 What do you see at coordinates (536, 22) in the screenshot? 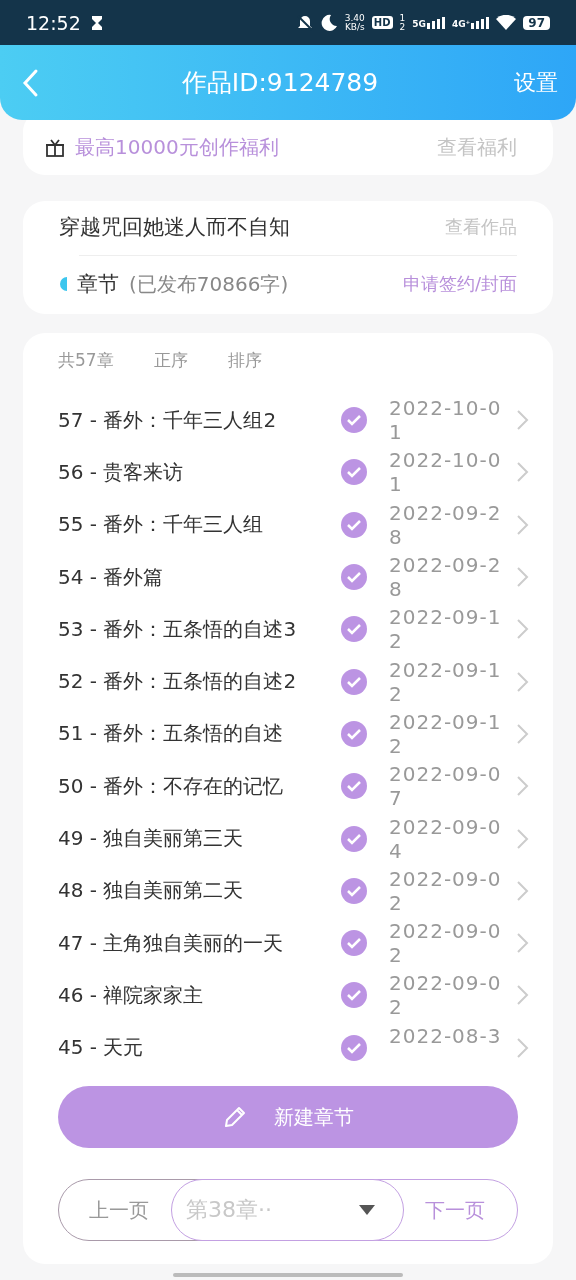
I see `battery-icon: 97` at bounding box center [536, 22].